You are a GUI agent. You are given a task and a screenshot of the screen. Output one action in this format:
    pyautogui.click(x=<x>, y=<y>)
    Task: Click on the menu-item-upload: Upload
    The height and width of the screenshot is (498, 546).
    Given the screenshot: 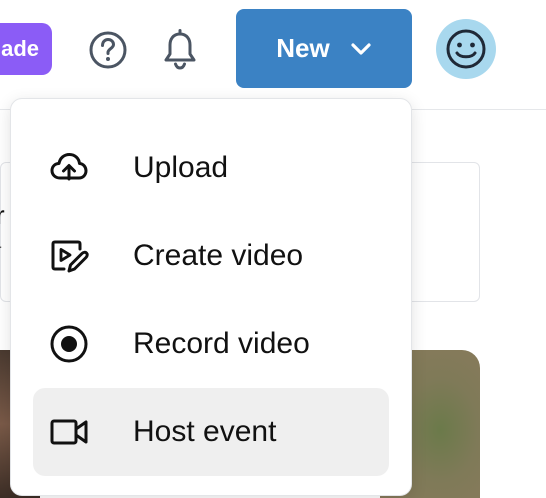 What is the action you would take?
    pyautogui.click(x=211, y=168)
    